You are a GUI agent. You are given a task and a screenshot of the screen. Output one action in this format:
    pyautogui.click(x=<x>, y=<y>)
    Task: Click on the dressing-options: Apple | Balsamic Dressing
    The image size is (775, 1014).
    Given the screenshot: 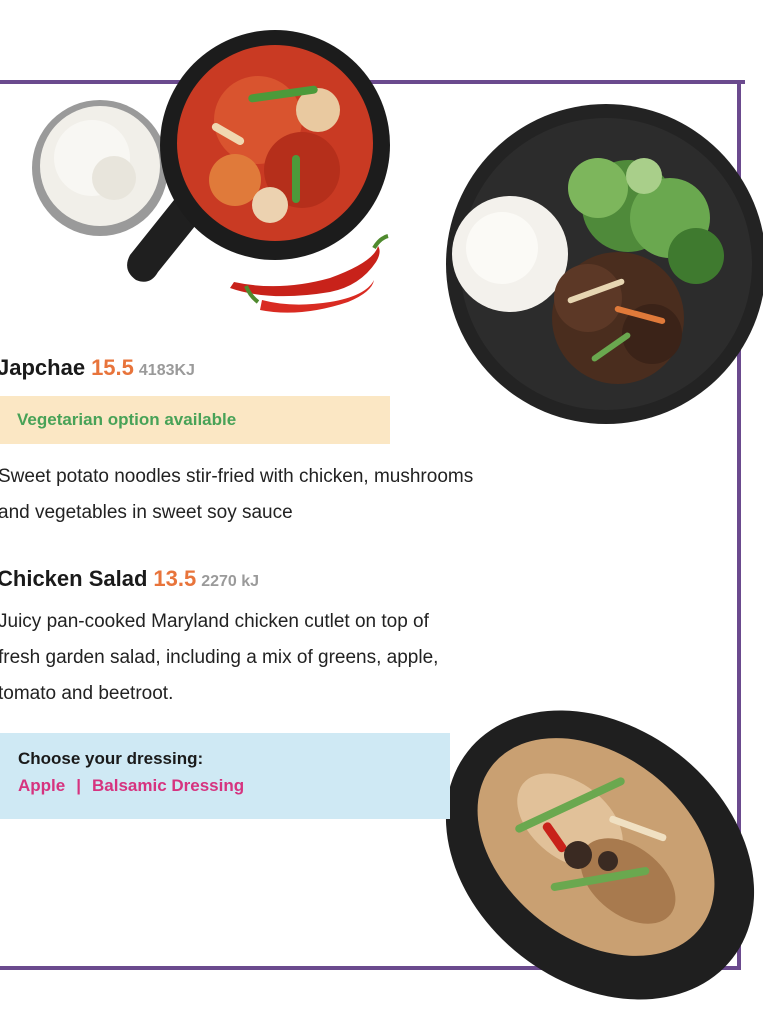 What is the action you would take?
    pyautogui.click(x=131, y=786)
    